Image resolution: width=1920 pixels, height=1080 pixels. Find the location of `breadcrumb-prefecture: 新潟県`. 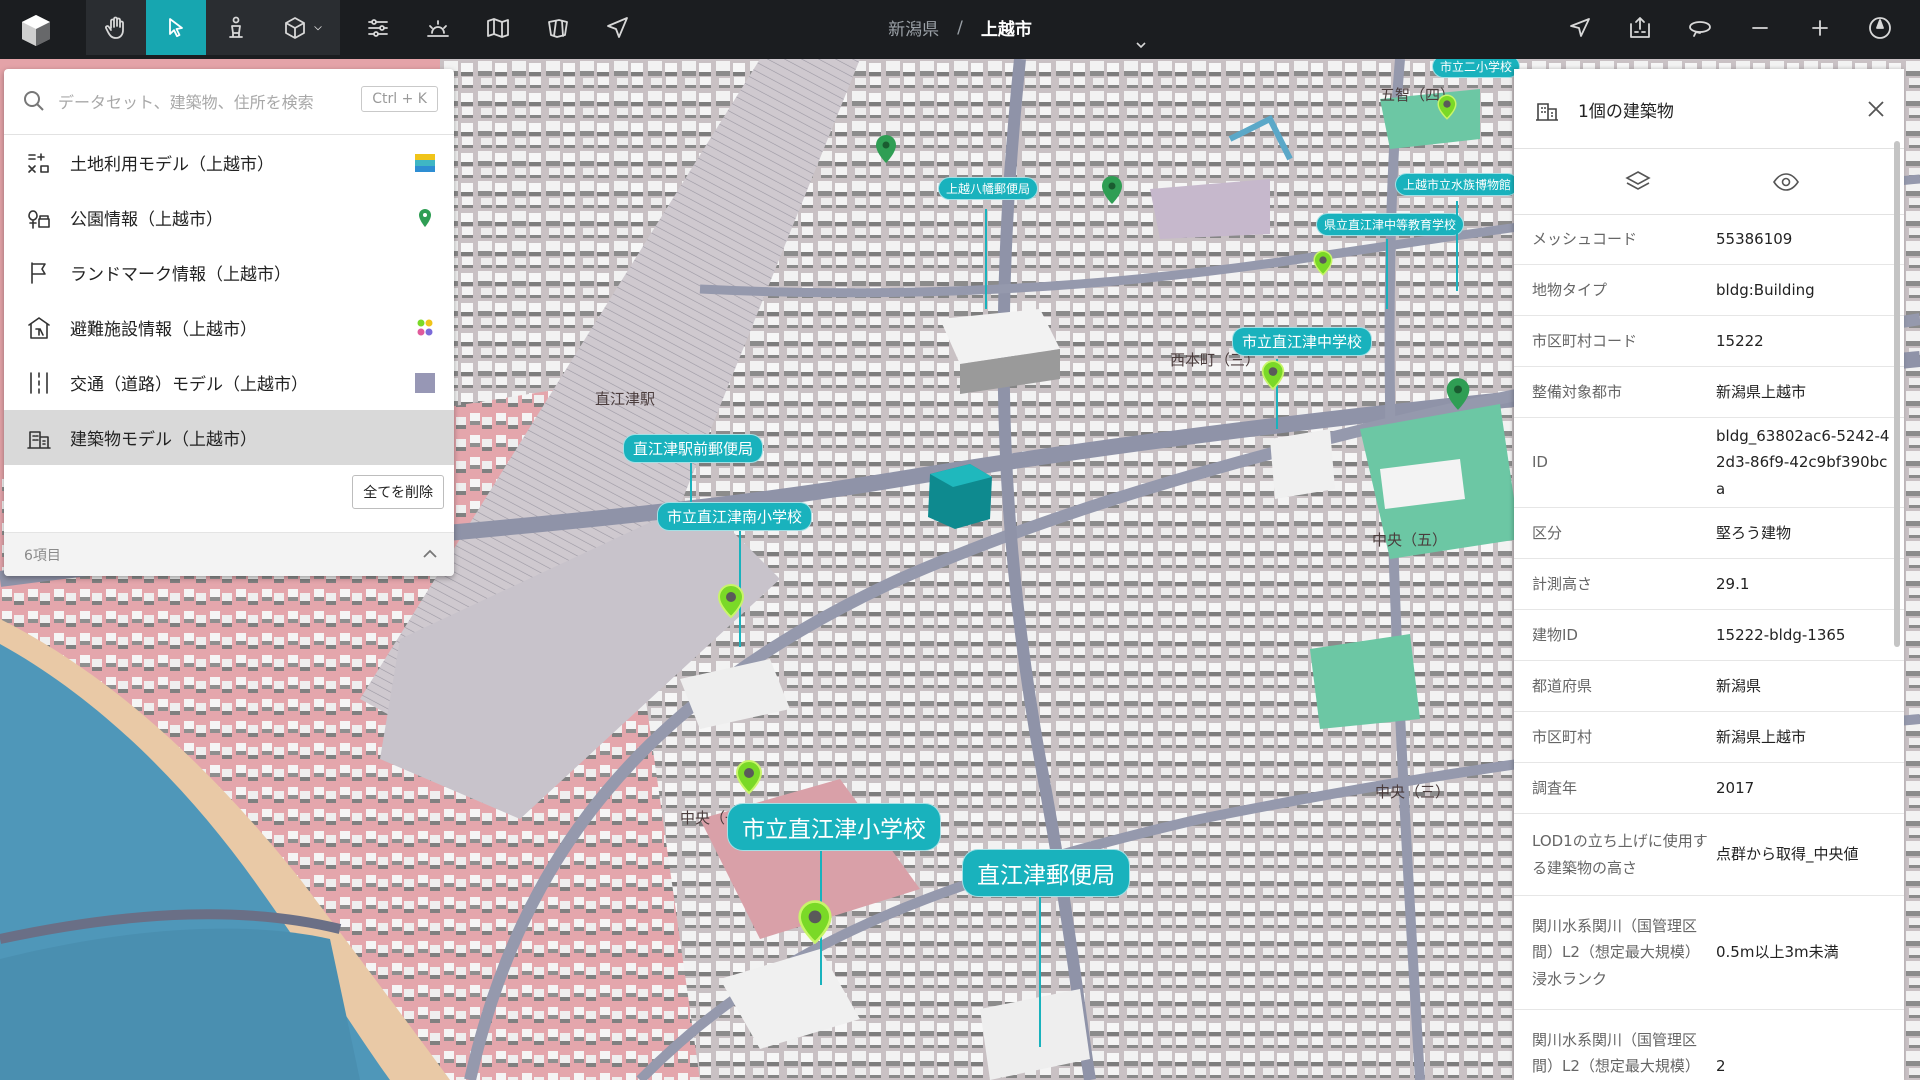

breadcrumb-prefecture: 新潟県 is located at coordinates (913, 27).